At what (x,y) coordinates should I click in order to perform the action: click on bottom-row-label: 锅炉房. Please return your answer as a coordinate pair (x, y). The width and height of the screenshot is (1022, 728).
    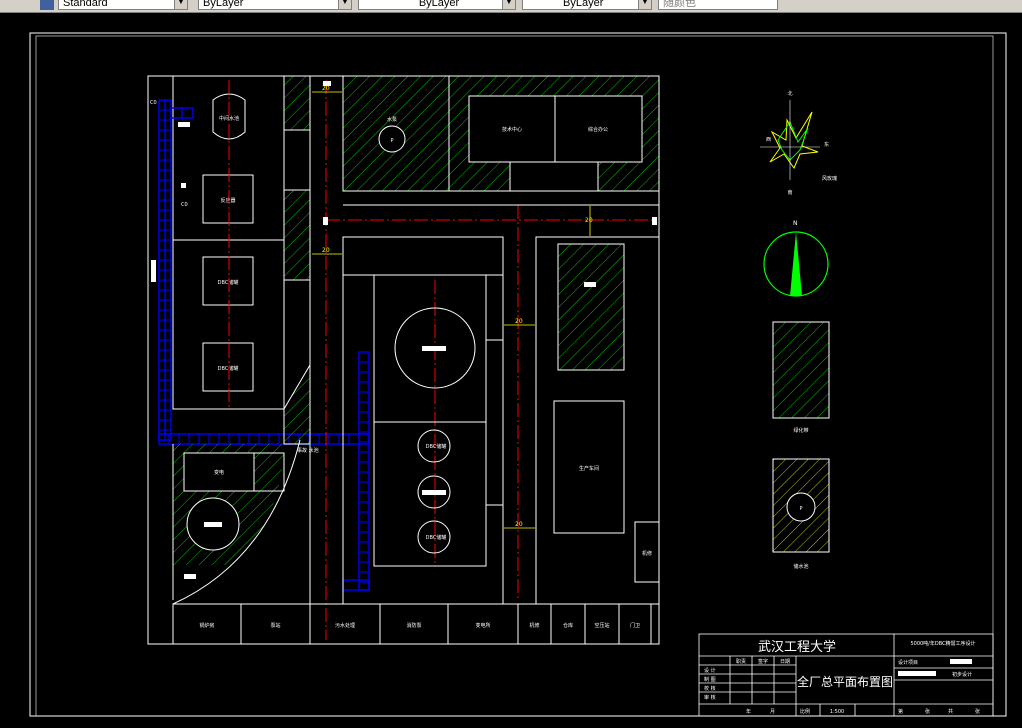
    Looking at the image, I should click on (206, 625).